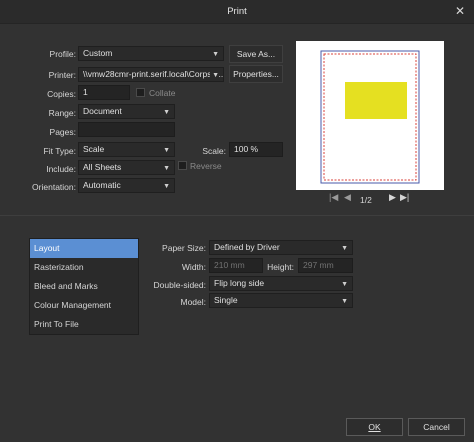 This screenshot has width=474, height=442. What do you see at coordinates (102, 167) in the screenshot?
I see `include-value: All Sheets` at bounding box center [102, 167].